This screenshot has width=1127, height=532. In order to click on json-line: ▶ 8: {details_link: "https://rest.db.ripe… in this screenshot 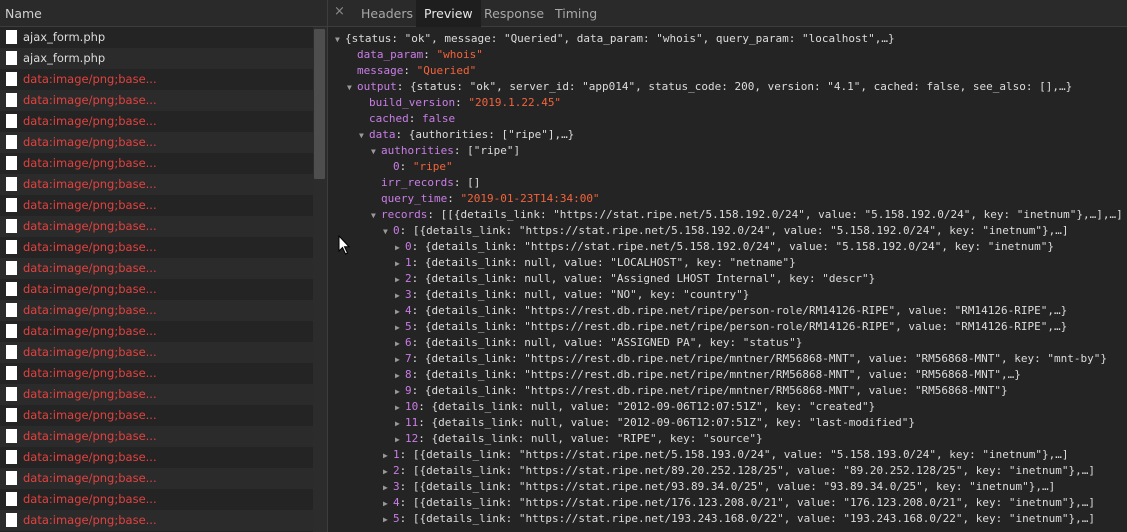, I will do `click(708, 375)`.